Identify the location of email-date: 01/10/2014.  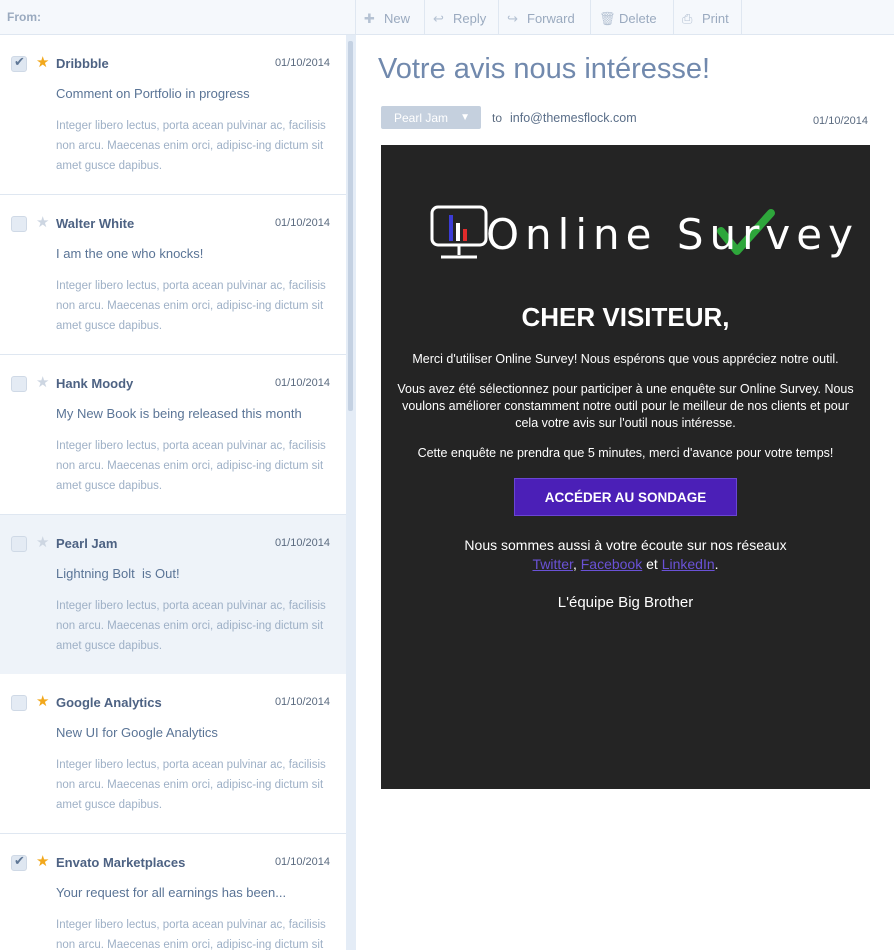
(840, 121).